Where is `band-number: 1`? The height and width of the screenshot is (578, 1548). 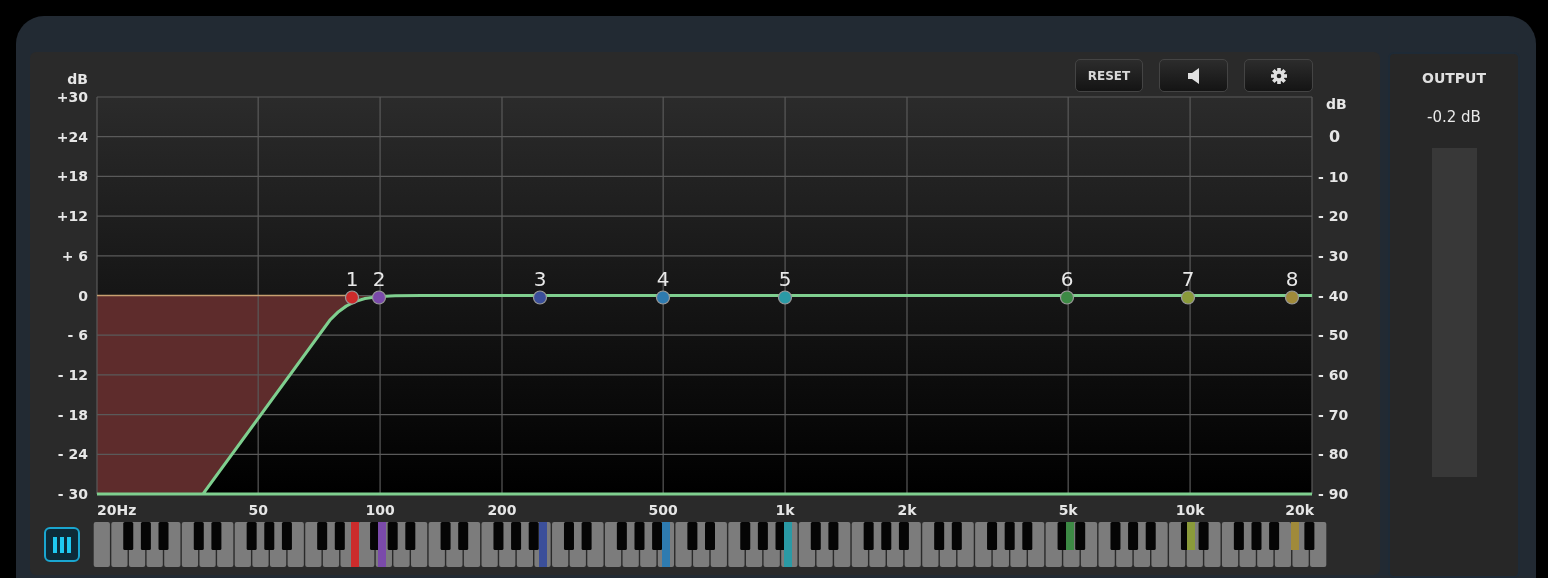 band-number: 1 is located at coordinates (352, 279).